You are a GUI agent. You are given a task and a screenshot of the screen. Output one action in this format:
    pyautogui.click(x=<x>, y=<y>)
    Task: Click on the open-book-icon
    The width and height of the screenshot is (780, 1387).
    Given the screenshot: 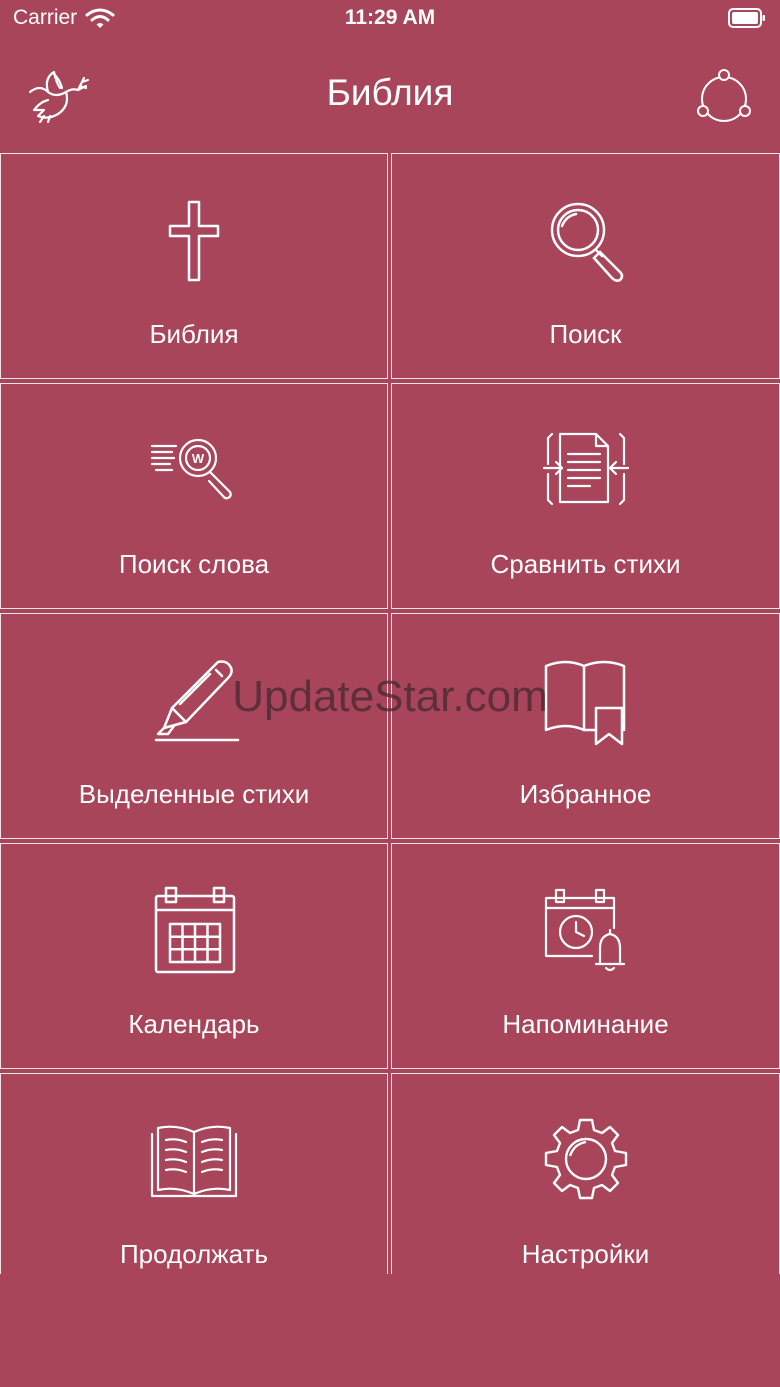 What is the action you would take?
    pyautogui.click(x=194, y=1161)
    